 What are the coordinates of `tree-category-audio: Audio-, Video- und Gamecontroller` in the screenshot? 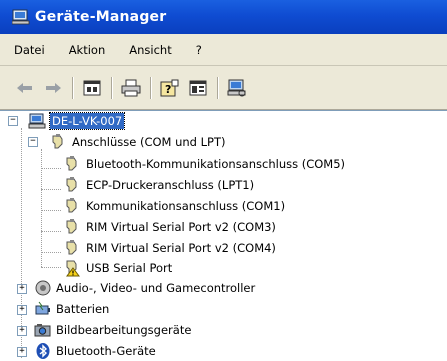 It's located at (144, 287).